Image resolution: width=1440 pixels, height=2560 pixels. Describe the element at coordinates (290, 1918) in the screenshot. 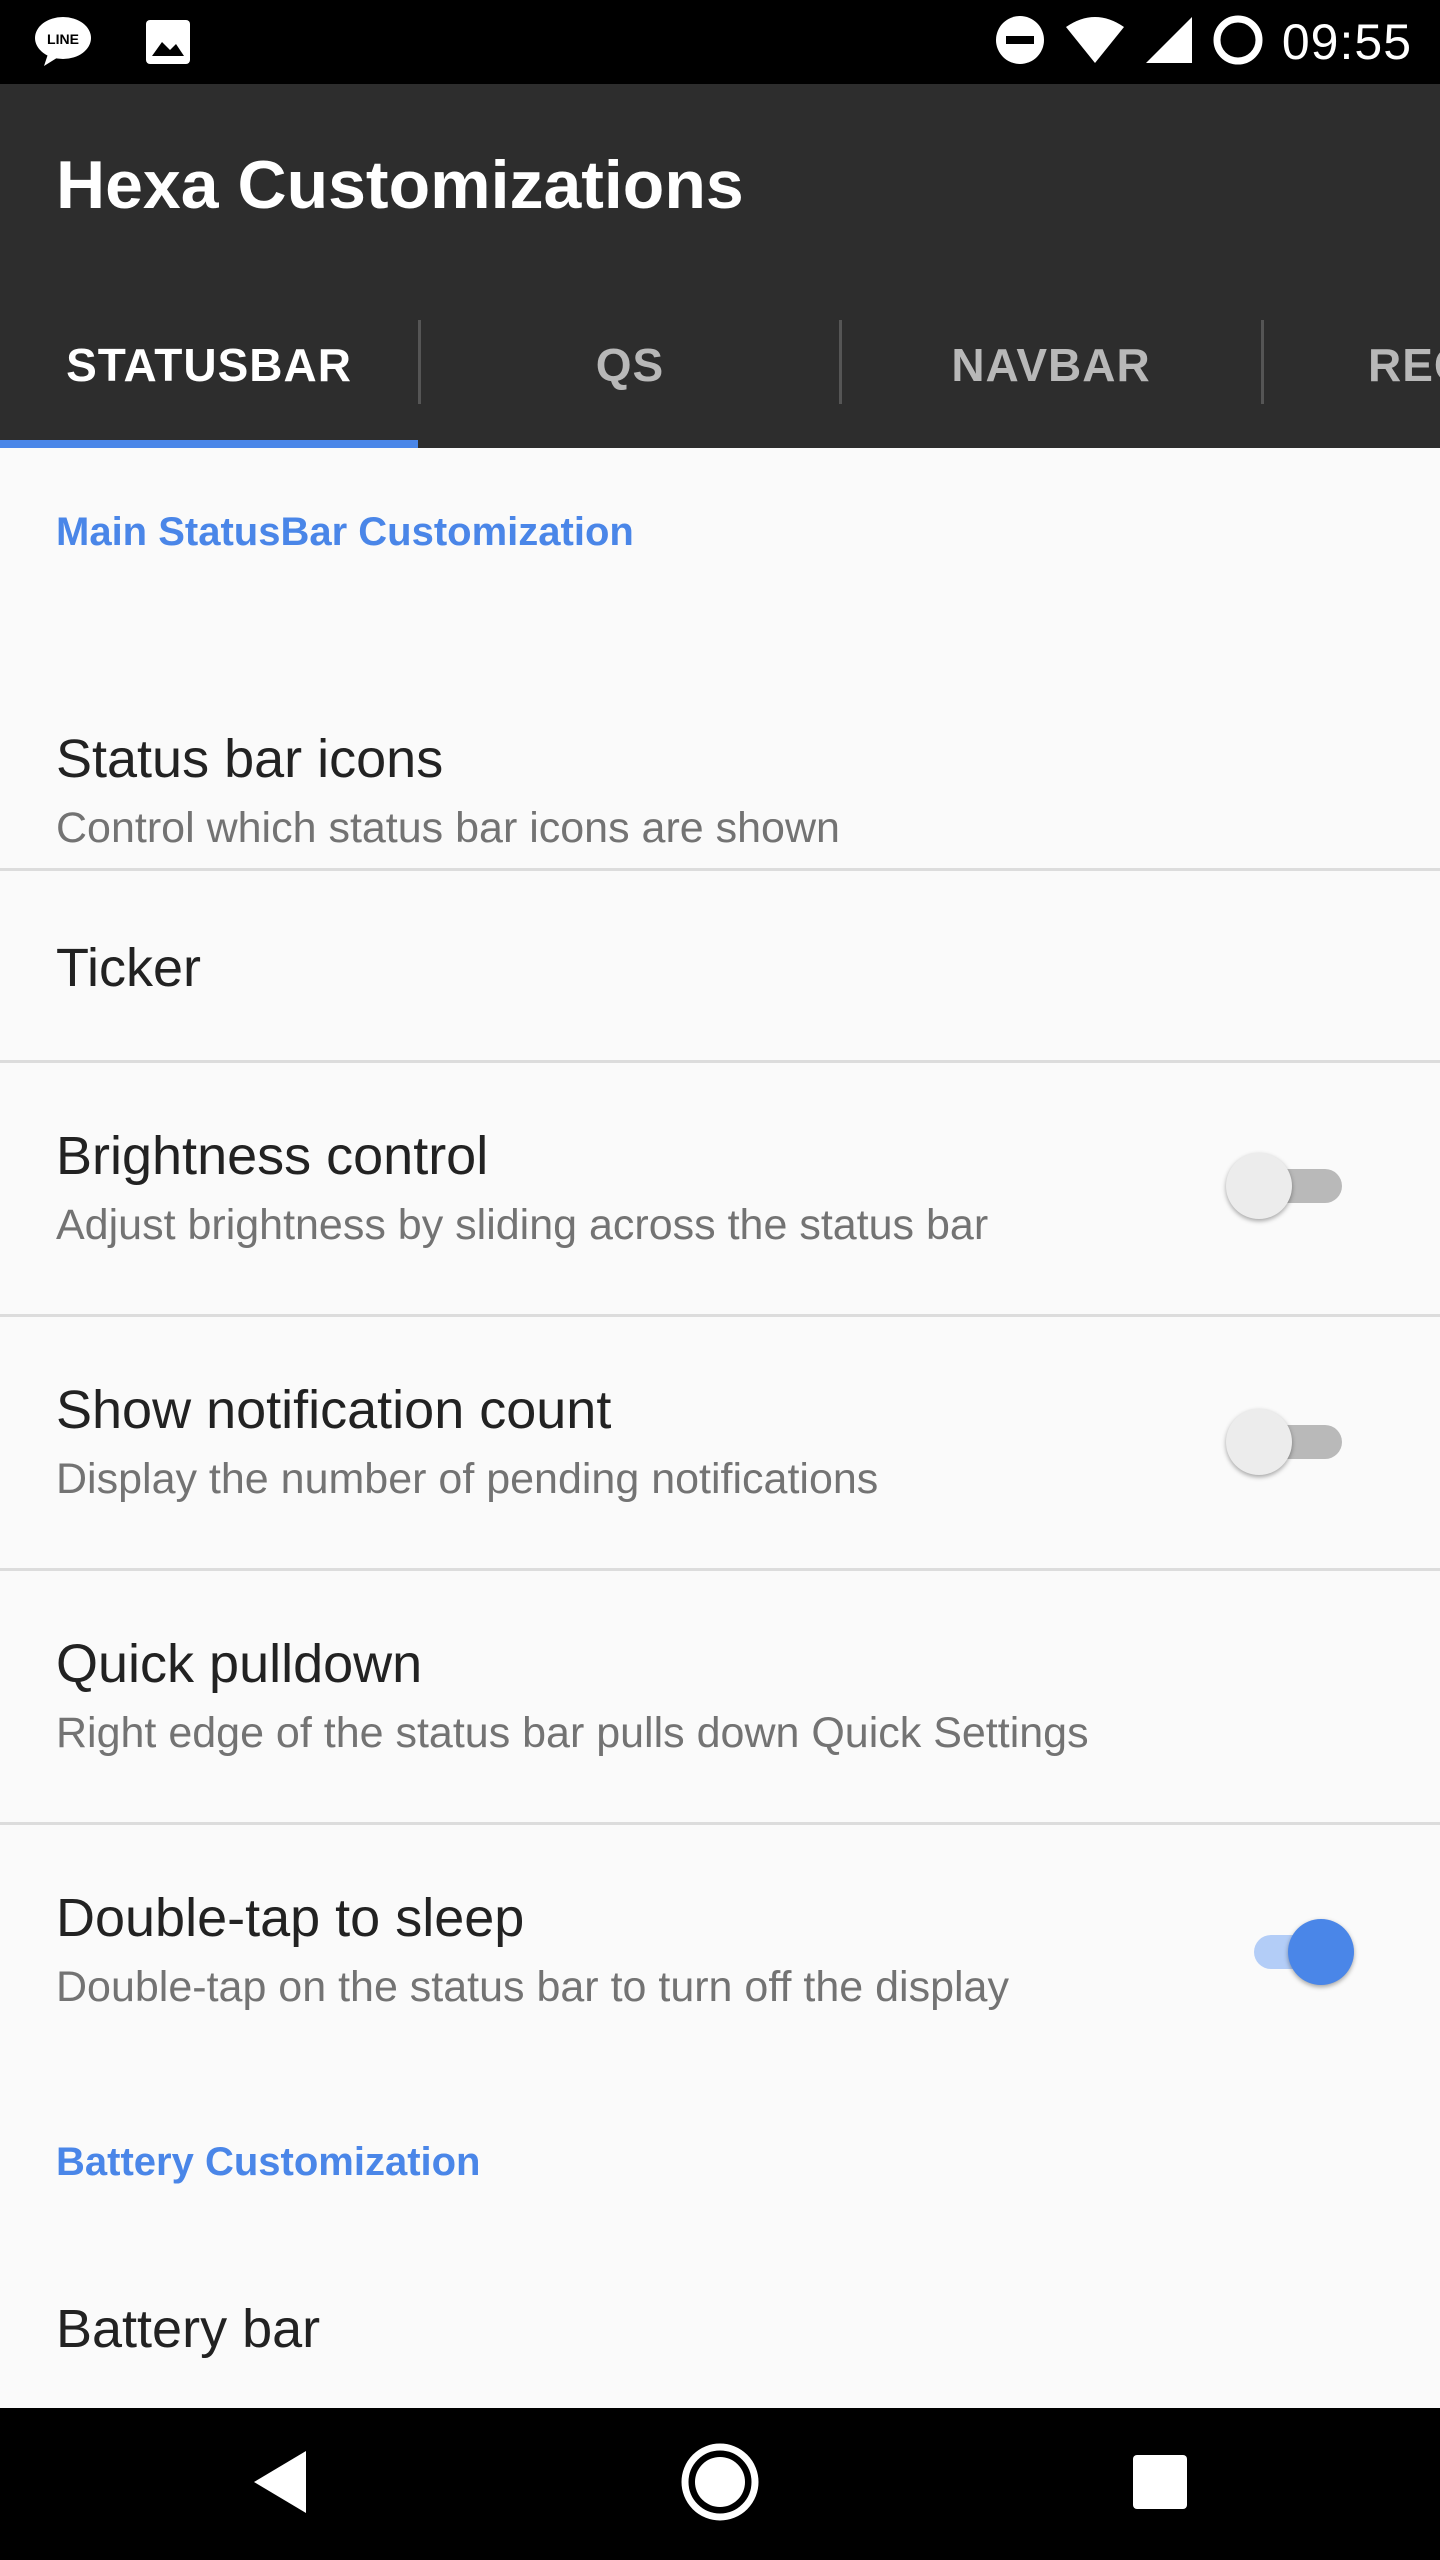

I see `pref-title: Double-tap to sleep` at that location.